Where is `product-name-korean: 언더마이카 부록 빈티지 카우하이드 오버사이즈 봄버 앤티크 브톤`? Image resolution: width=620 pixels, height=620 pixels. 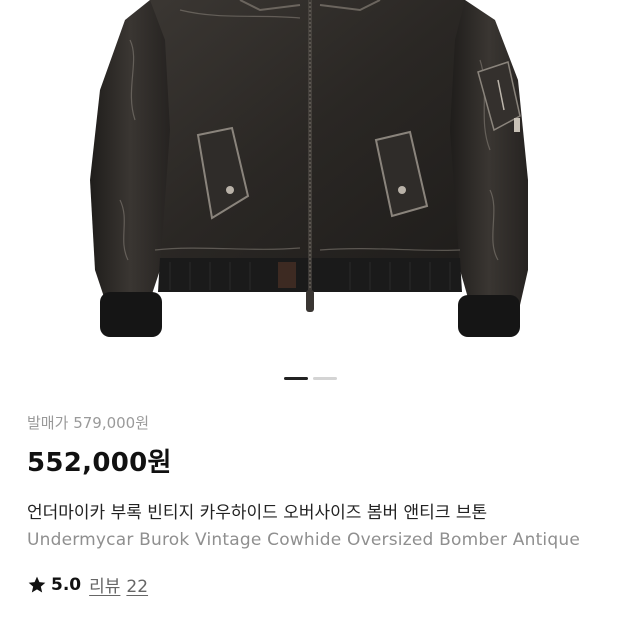 product-name-korean: 언더마이카 부록 빈티지 카우하이드 오버사이즈 봄버 앤티크 브톤 is located at coordinates (257, 513).